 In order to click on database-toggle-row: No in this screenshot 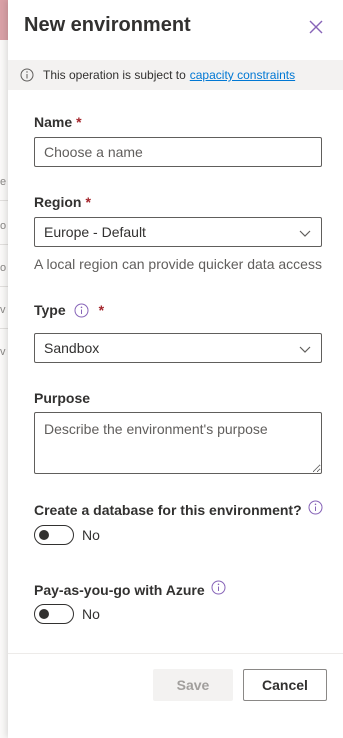, I will do `click(67, 535)`.